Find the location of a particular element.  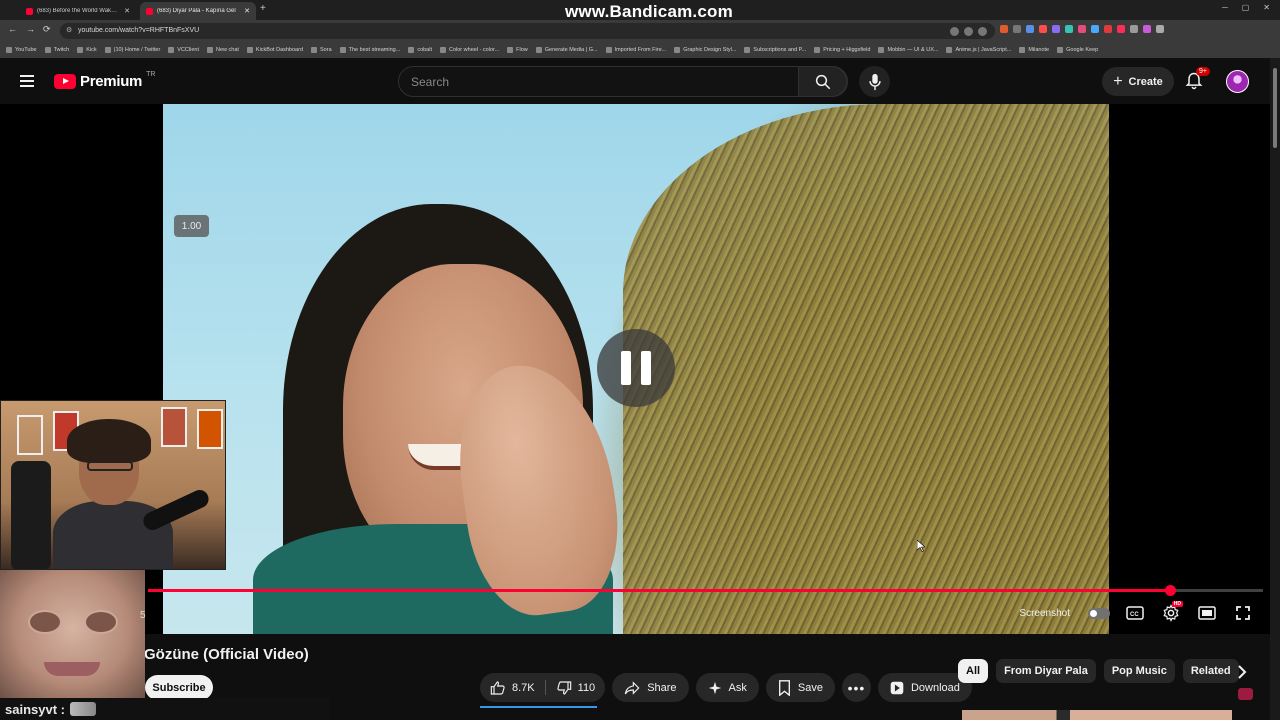

dislike-button: 110 is located at coordinates (576, 687).